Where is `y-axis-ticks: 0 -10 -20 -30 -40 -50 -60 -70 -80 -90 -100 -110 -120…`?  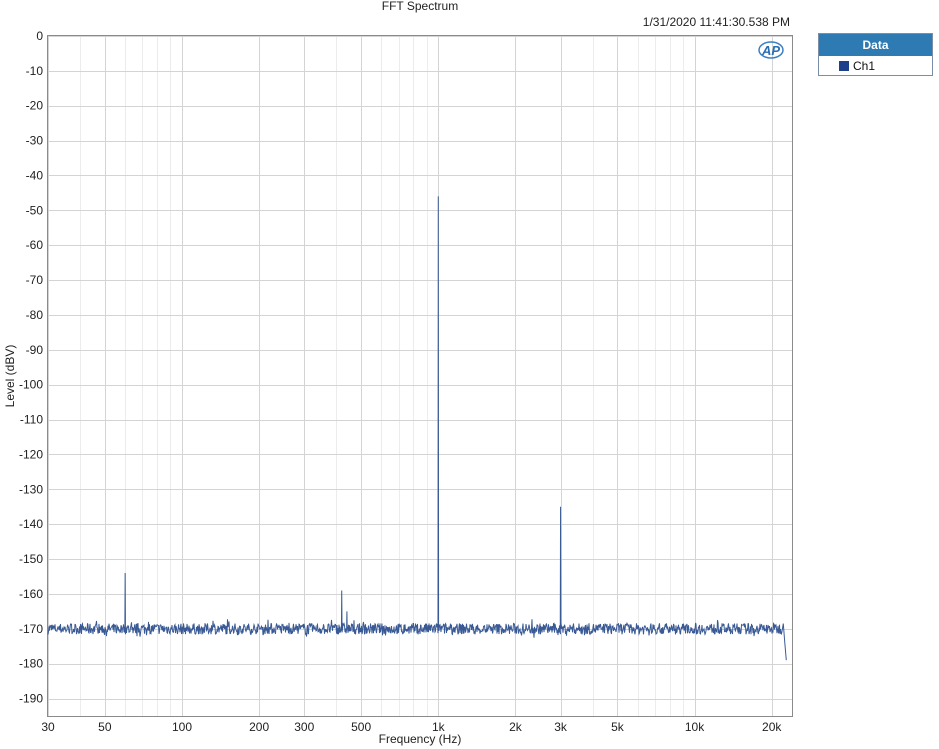
y-axis-ticks: 0 -10 -20 -30 -40 -50 -60 -70 -80 -90 -100 -110 -120… is located at coordinates (31, 367).